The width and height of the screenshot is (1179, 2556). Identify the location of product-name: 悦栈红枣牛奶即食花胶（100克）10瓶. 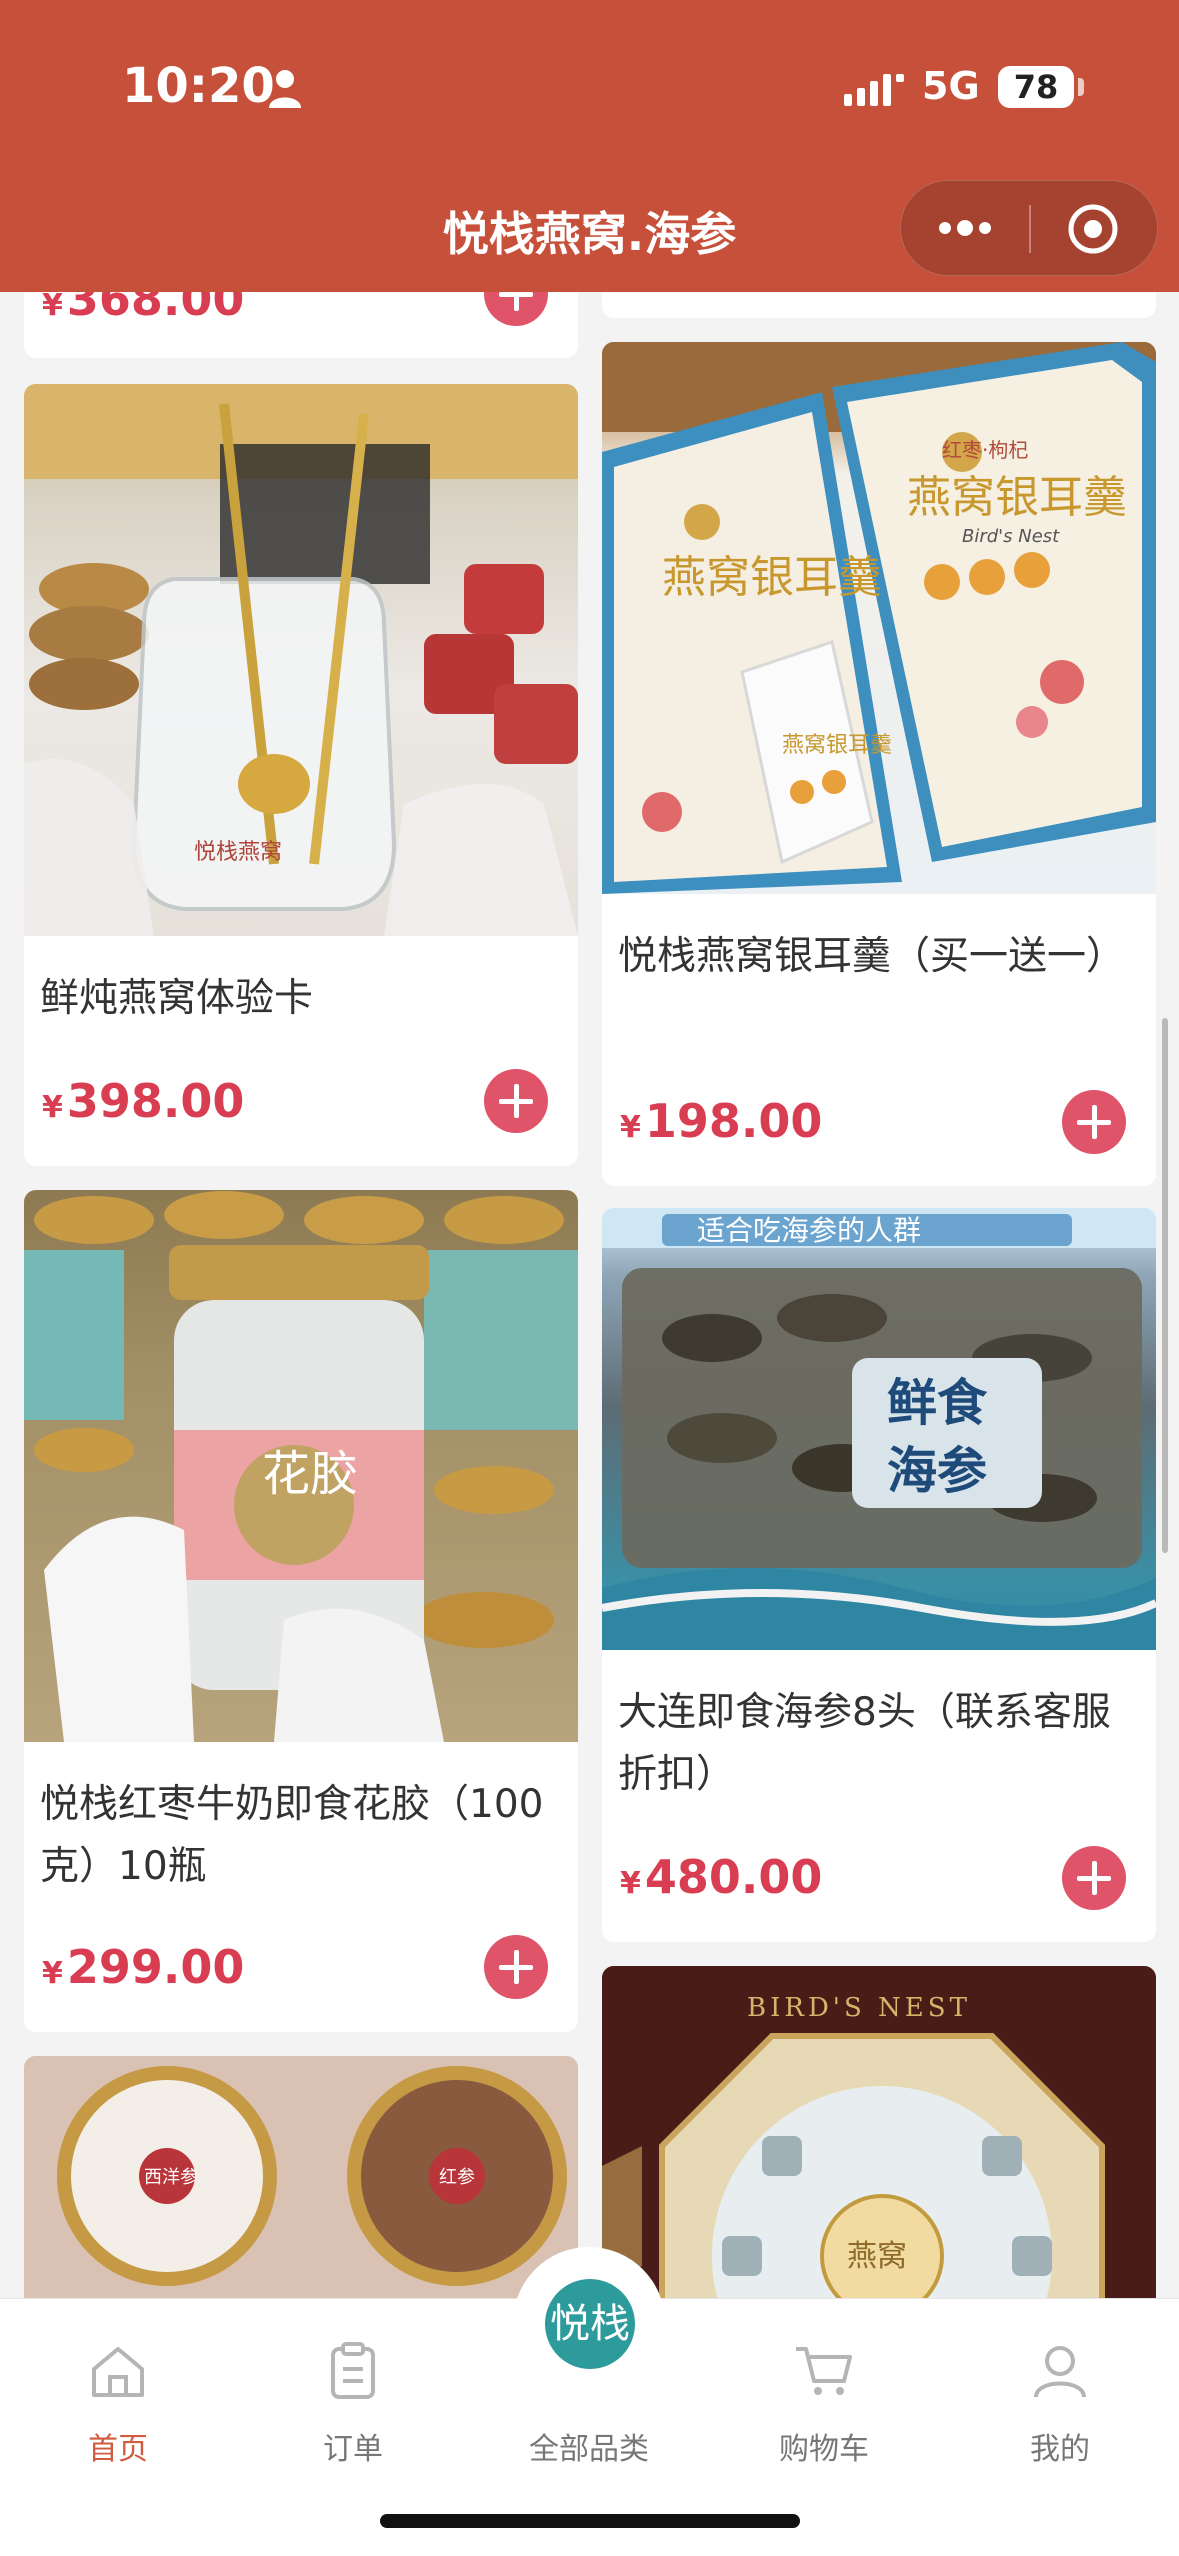
(292, 1835).